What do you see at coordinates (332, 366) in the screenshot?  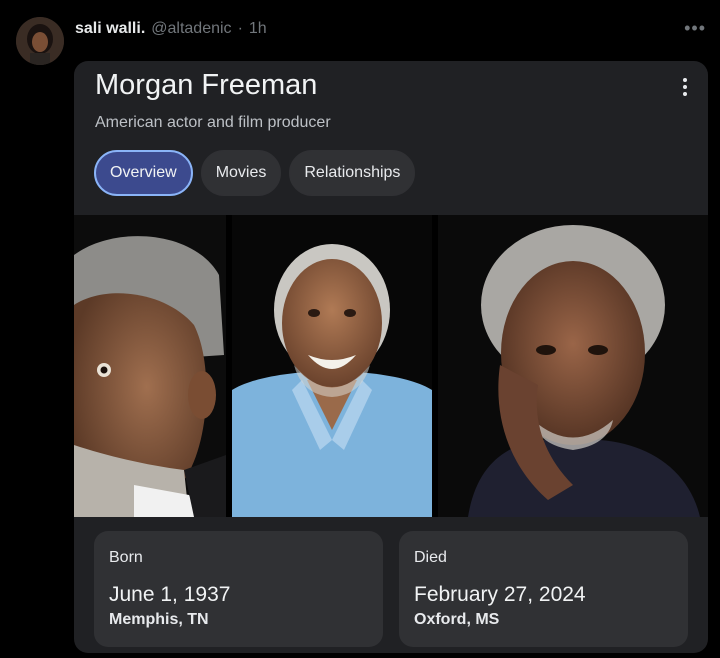 I see `photo-smiling` at bounding box center [332, 366].